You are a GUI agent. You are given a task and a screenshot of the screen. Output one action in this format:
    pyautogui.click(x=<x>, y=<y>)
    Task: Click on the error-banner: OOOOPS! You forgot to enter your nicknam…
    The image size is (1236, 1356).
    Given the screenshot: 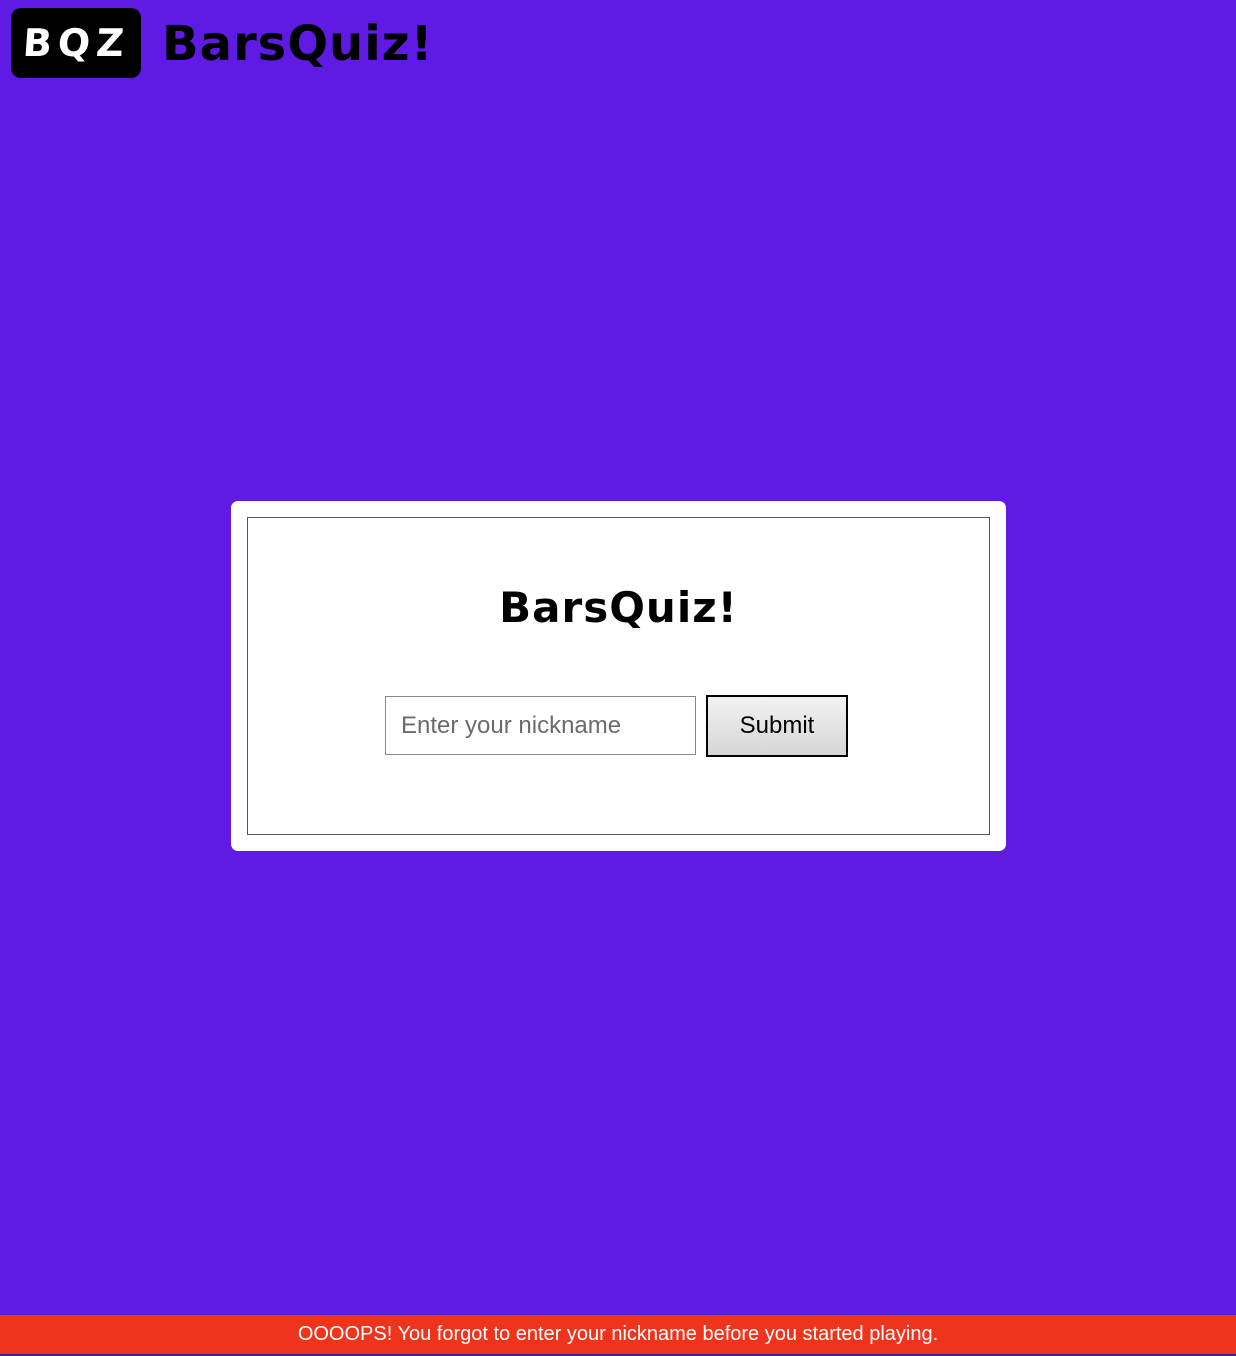 What is the action you would take?
    pyautogui.click(x=618, y=1334)
    